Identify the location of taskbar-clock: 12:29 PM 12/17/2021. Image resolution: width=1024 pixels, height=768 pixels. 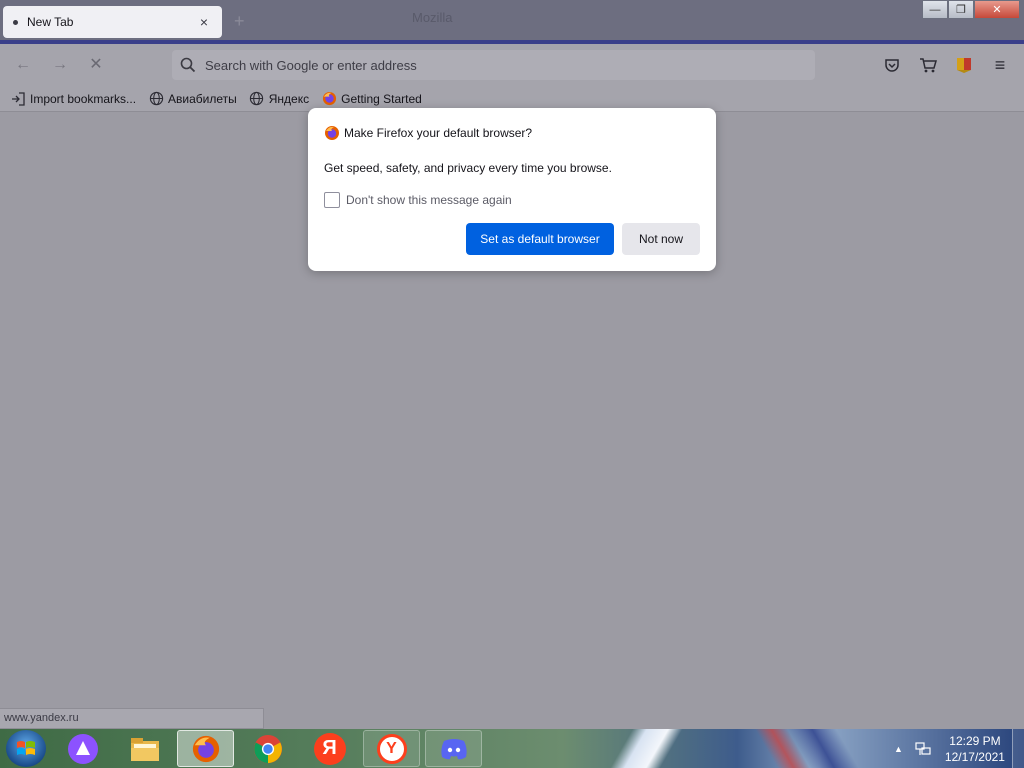
(975, 749).